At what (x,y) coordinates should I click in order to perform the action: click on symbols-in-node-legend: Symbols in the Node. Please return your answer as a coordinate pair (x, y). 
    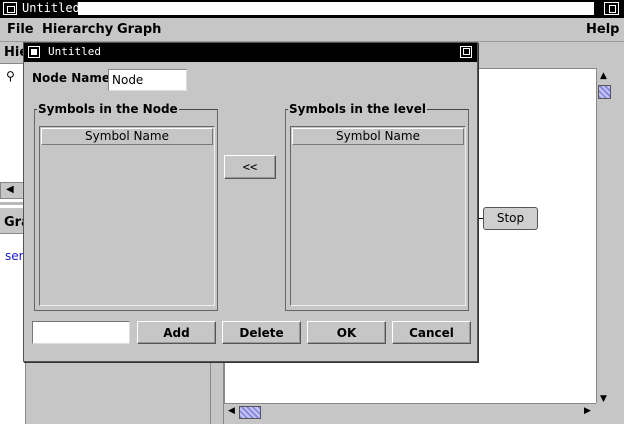
    Looking at the image, I should click on (108, 109).